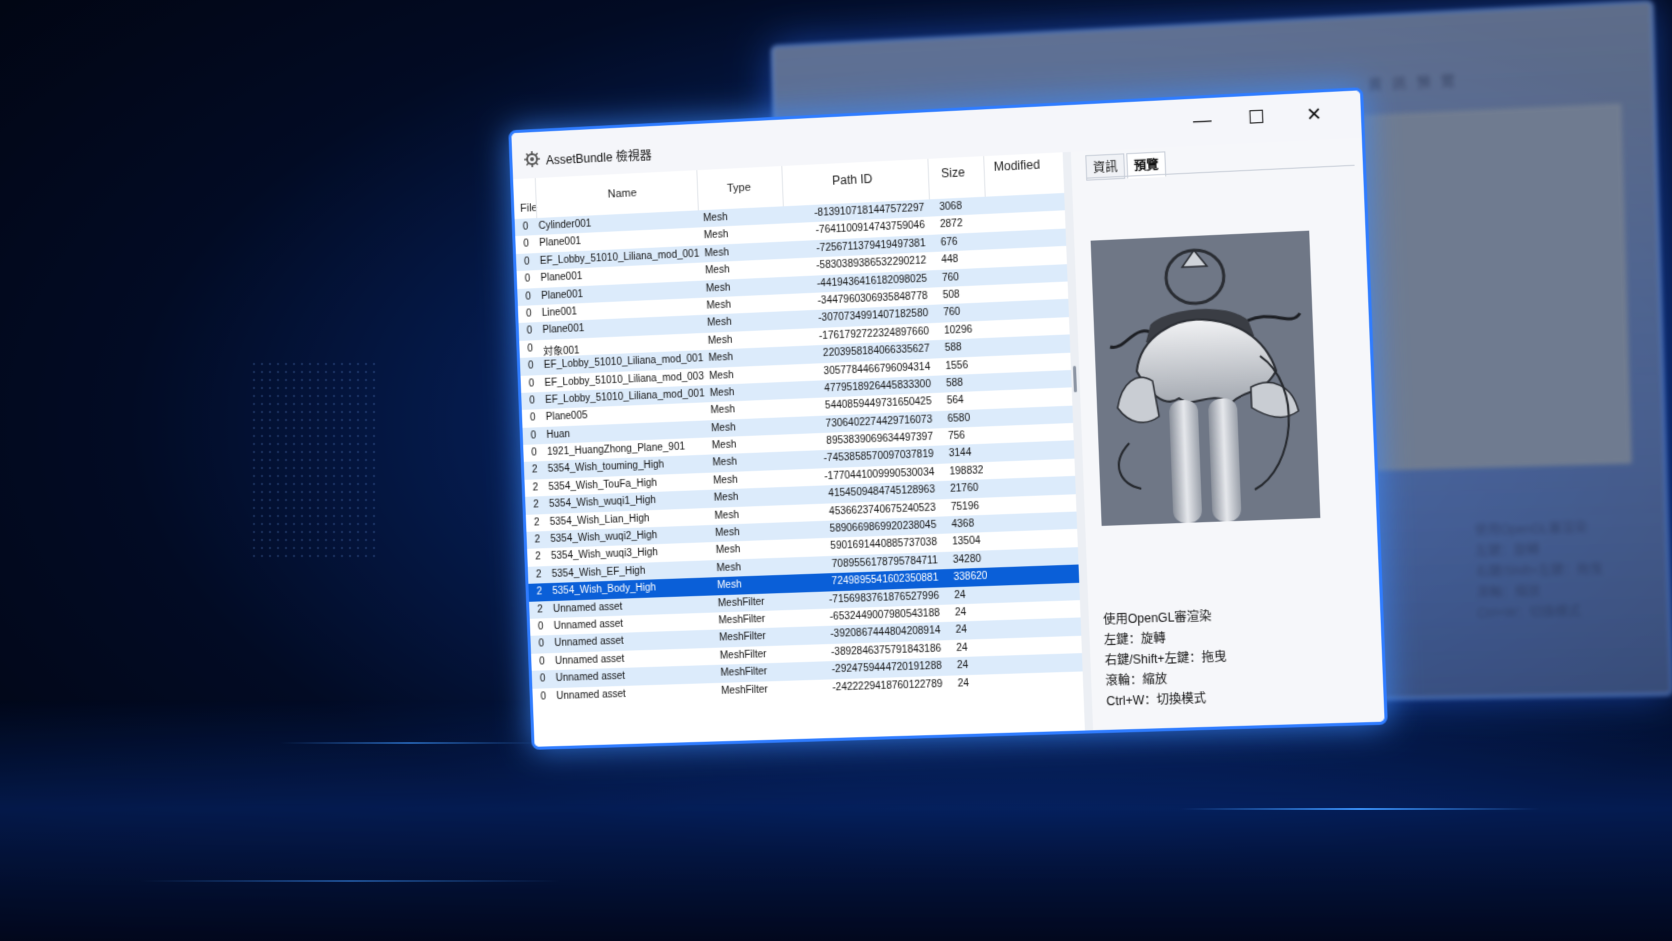 Image resolution: width=1672 pixels, height=941 pixels. What do you see at coordinates (1313, 114) in the screenshot?
I see `close-button: ✕` at bounding box center [1313, 114].